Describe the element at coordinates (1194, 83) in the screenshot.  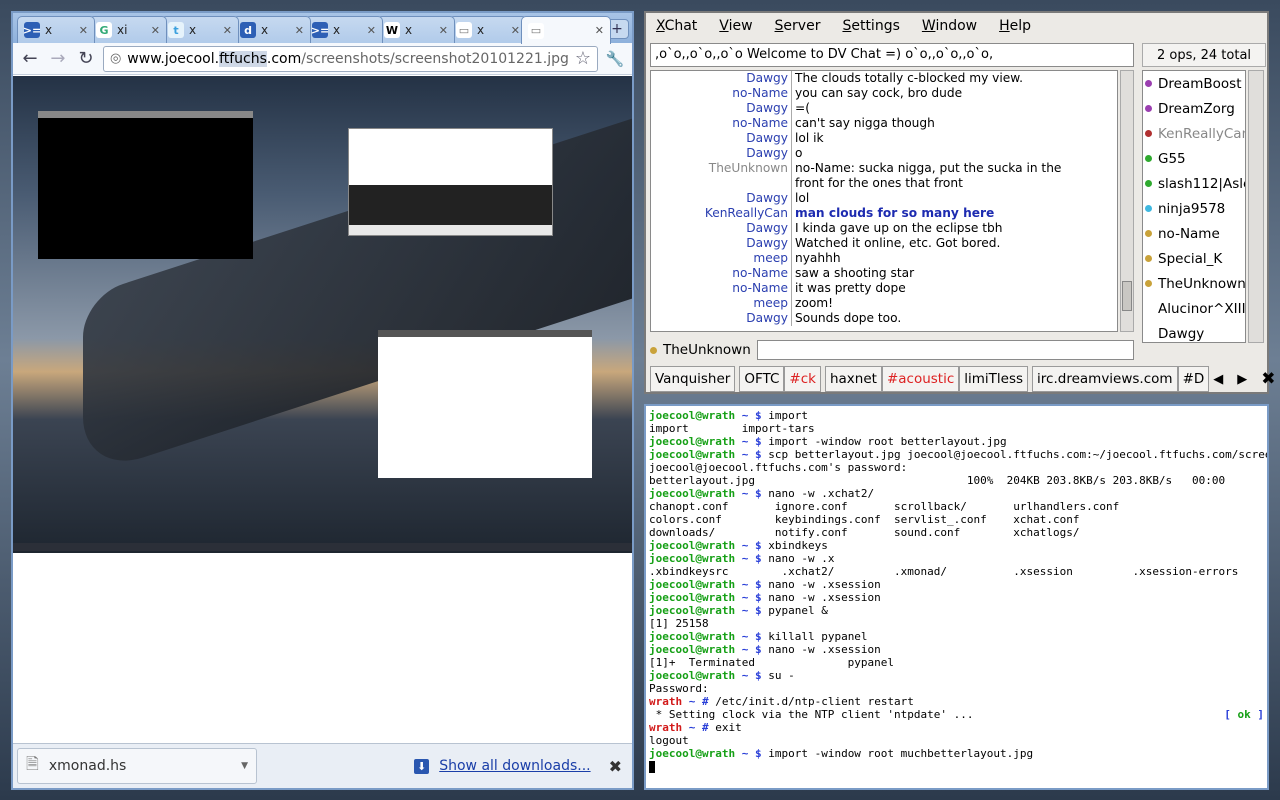
I see `user-list-item: DreamBoost` at that location.